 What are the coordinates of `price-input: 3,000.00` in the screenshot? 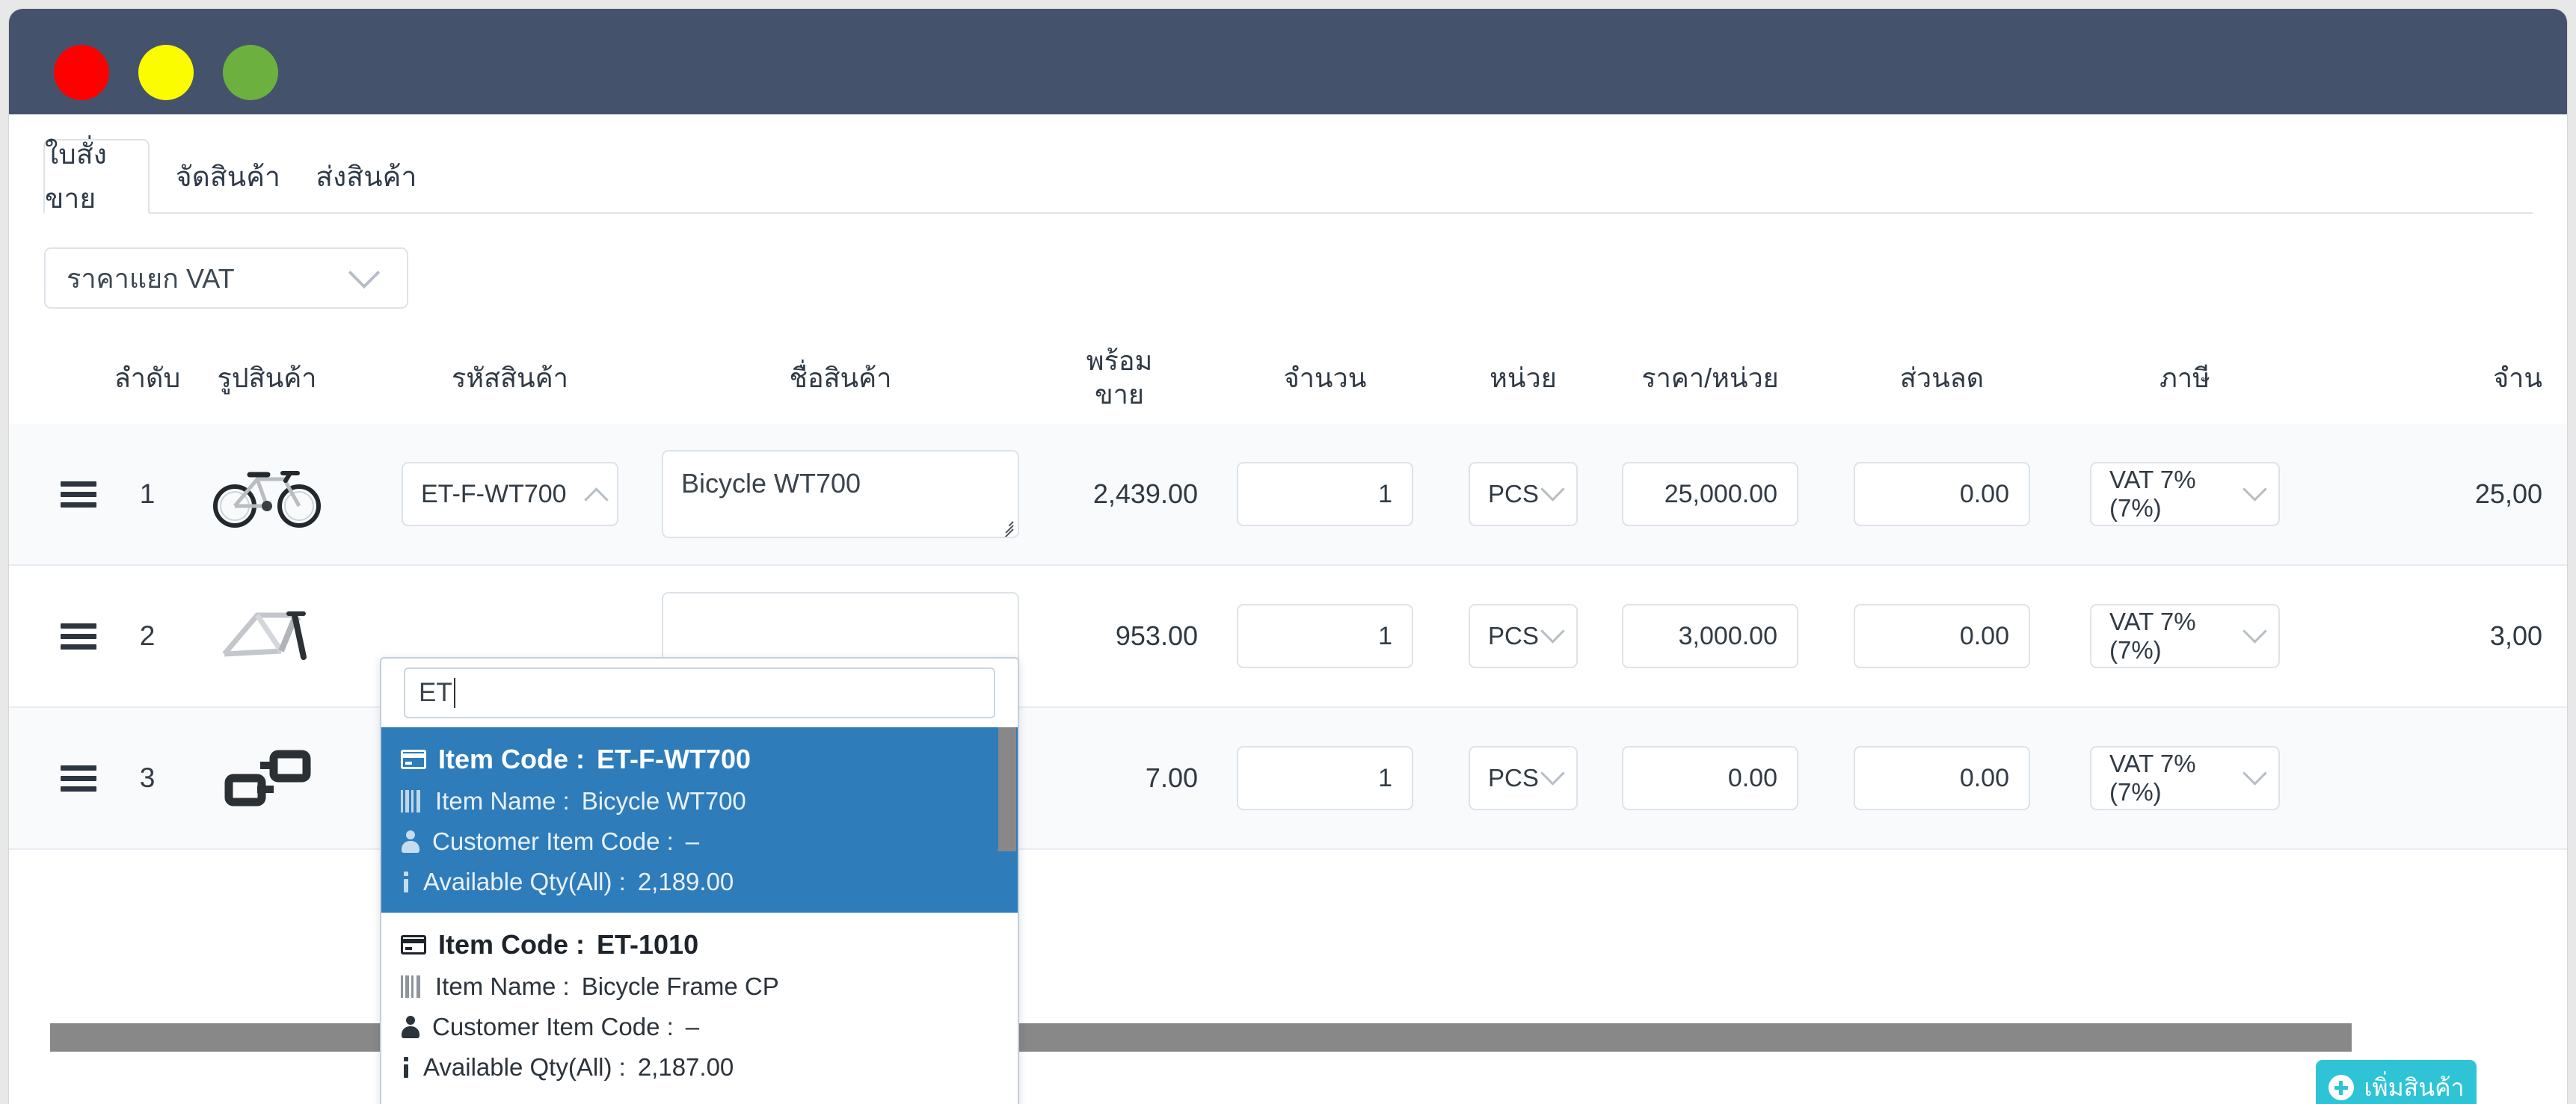 It's located at (1710, 636).